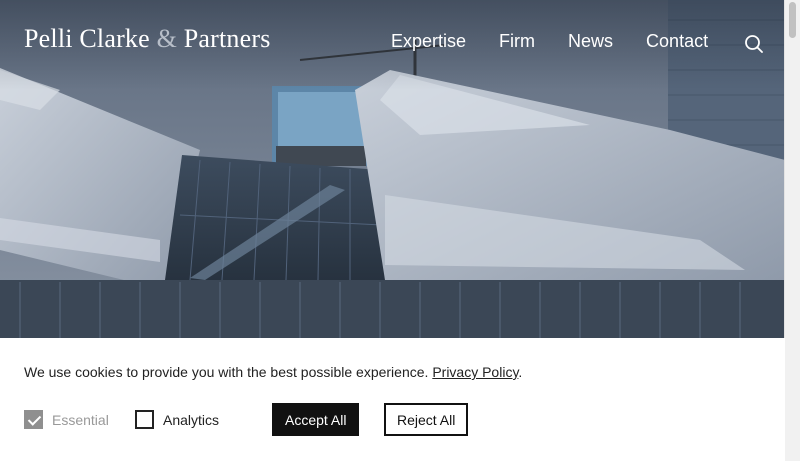 This screenshot has height=461, width=800. I want to click on main-nav: Expertise Firm News Contact, so click(549, 41).